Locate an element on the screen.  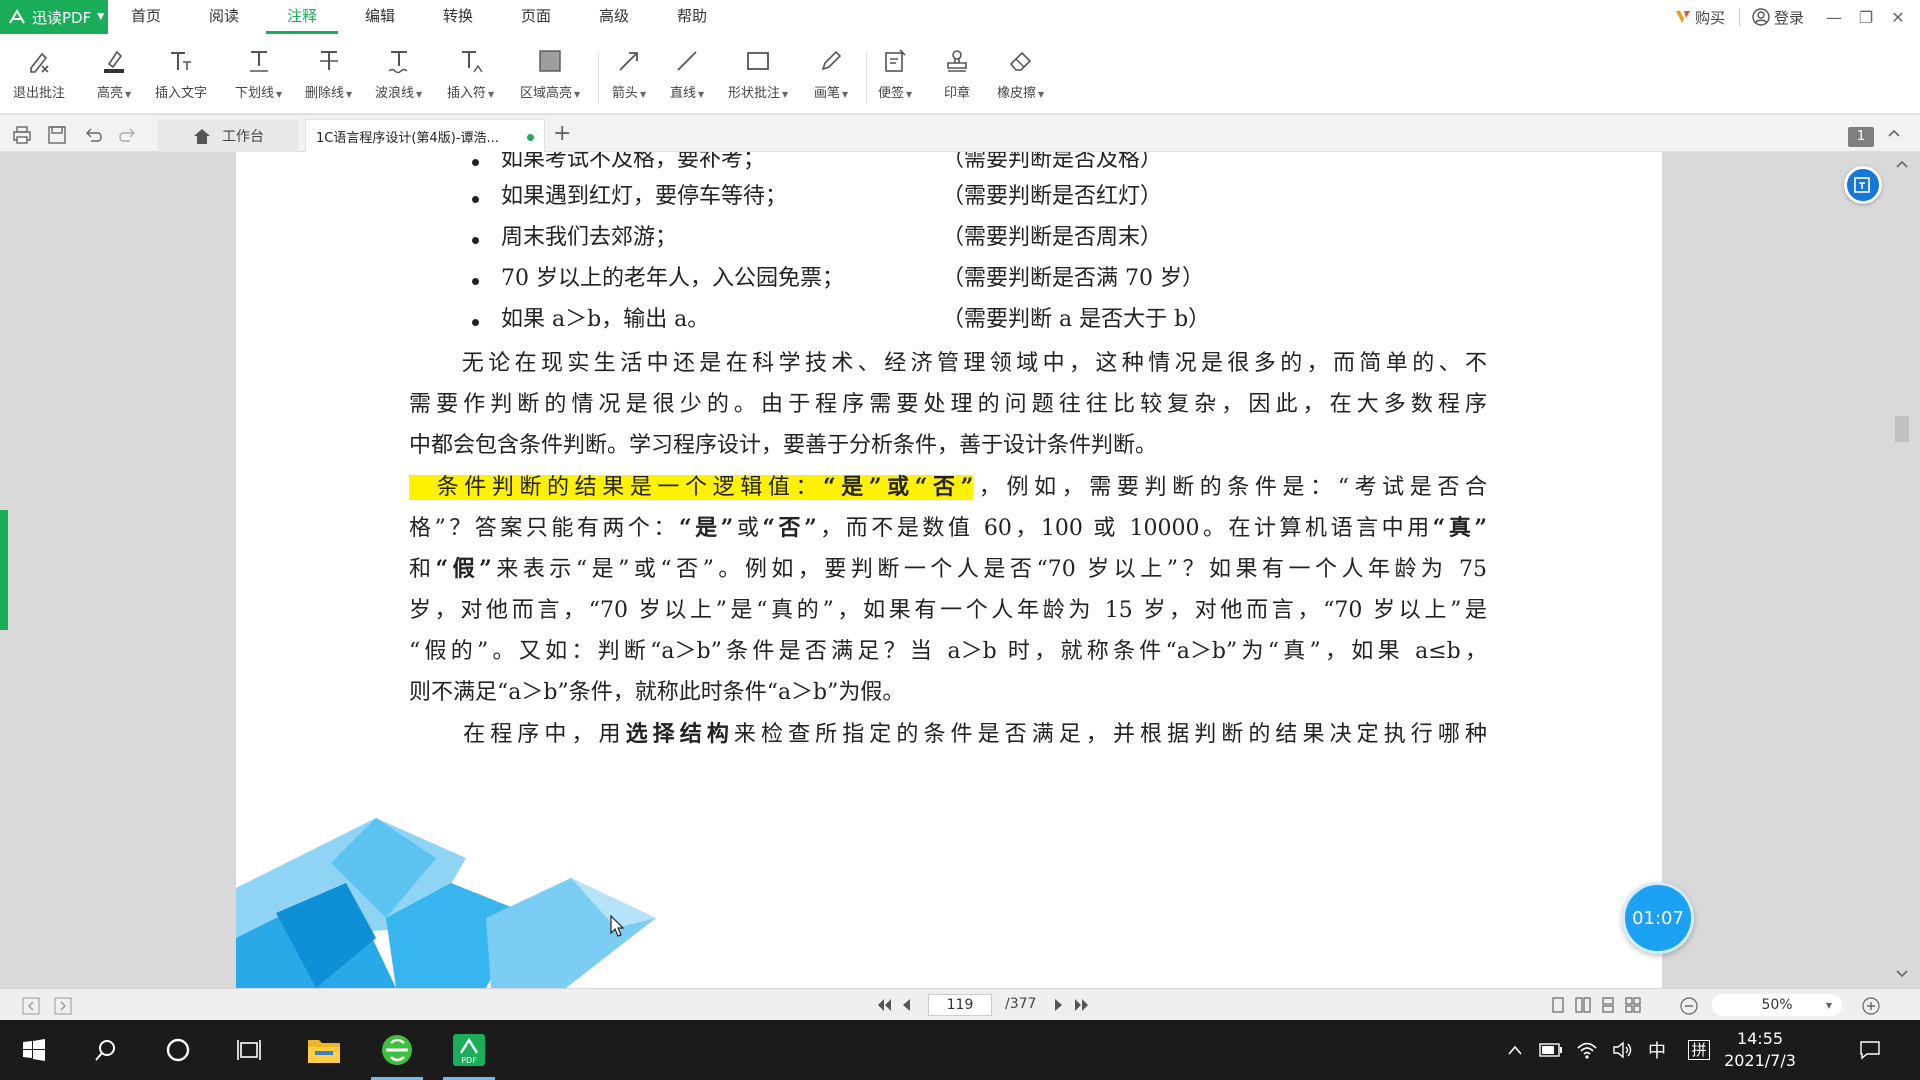
first-page-icon is located at coordinates (884, 1005).